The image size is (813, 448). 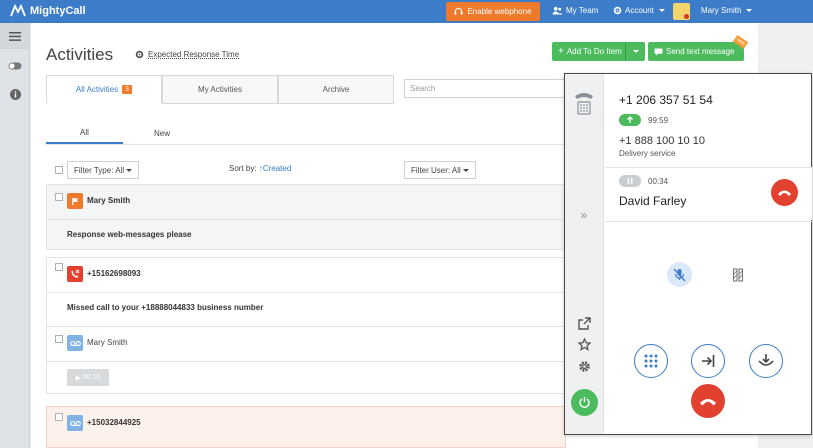 I want to click on hold-button, so click(x=737, y=274).